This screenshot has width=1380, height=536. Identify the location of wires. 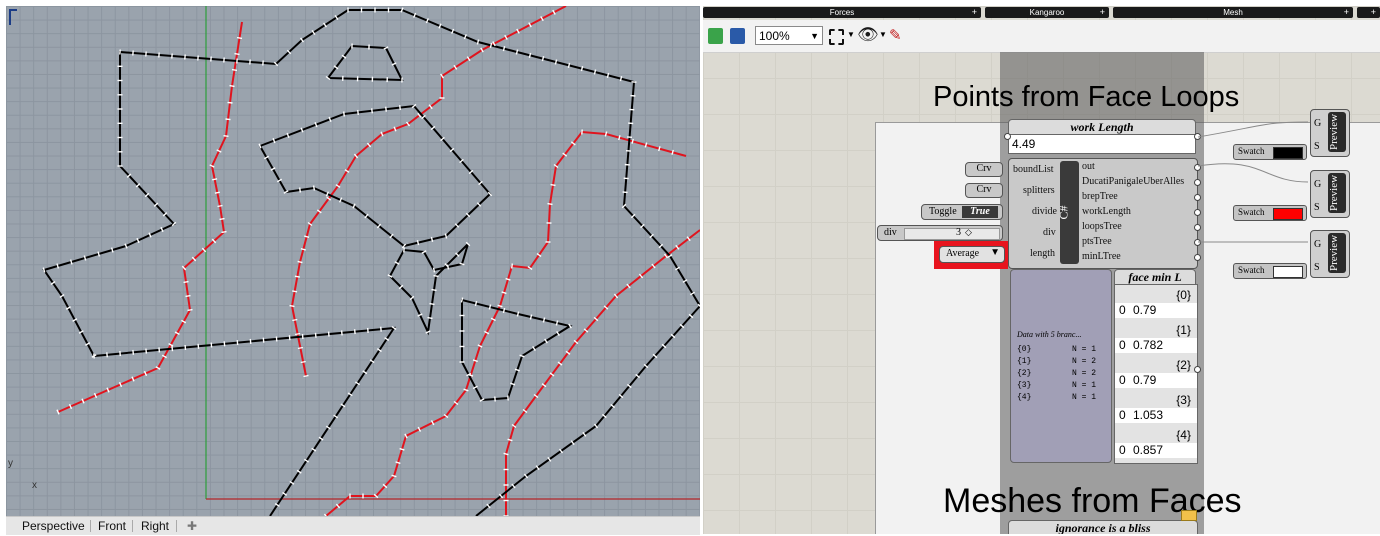
(1253, 182).